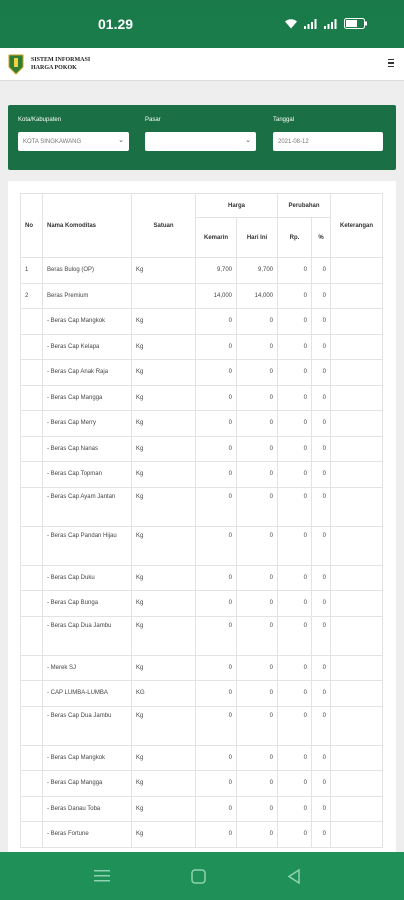 The width and height of the screenshot is (404, 900). What do you see at coordinates (291, 24) in the screenshot?
I see `wifi-icon` at bounding box center [291, 24].